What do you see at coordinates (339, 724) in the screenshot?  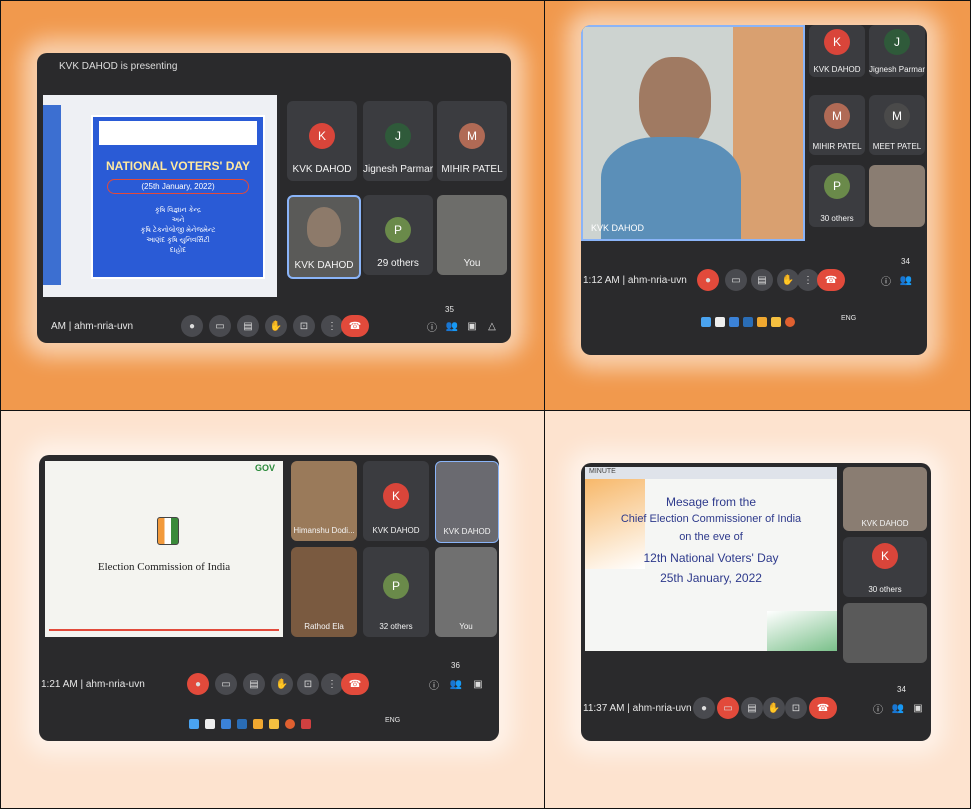 I see `windows-taskbar: ENG` at bounding box center [339, 724].